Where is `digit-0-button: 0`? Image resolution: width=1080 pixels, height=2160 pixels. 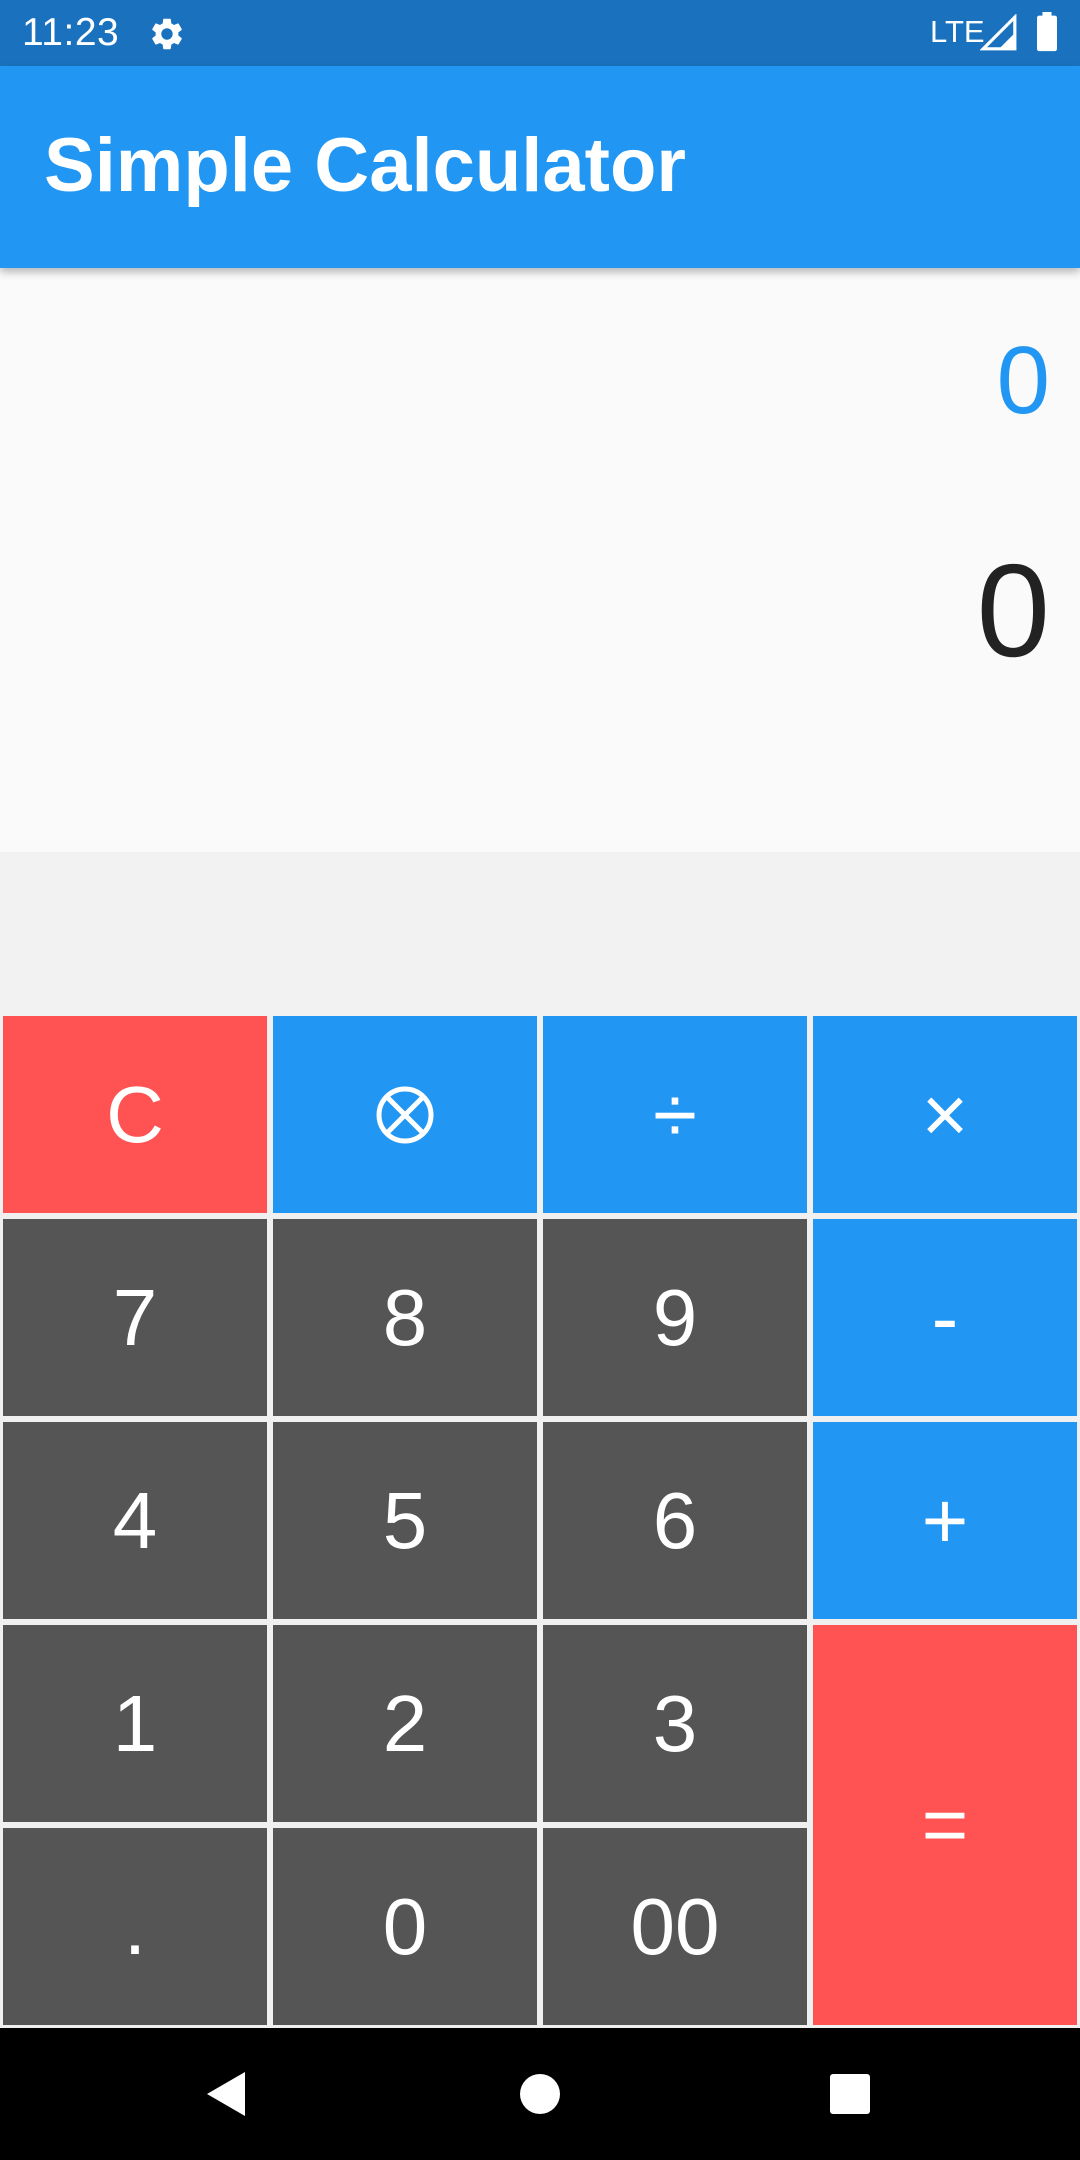
digit-0-button: 0 is located at coordinates (405, 1926).